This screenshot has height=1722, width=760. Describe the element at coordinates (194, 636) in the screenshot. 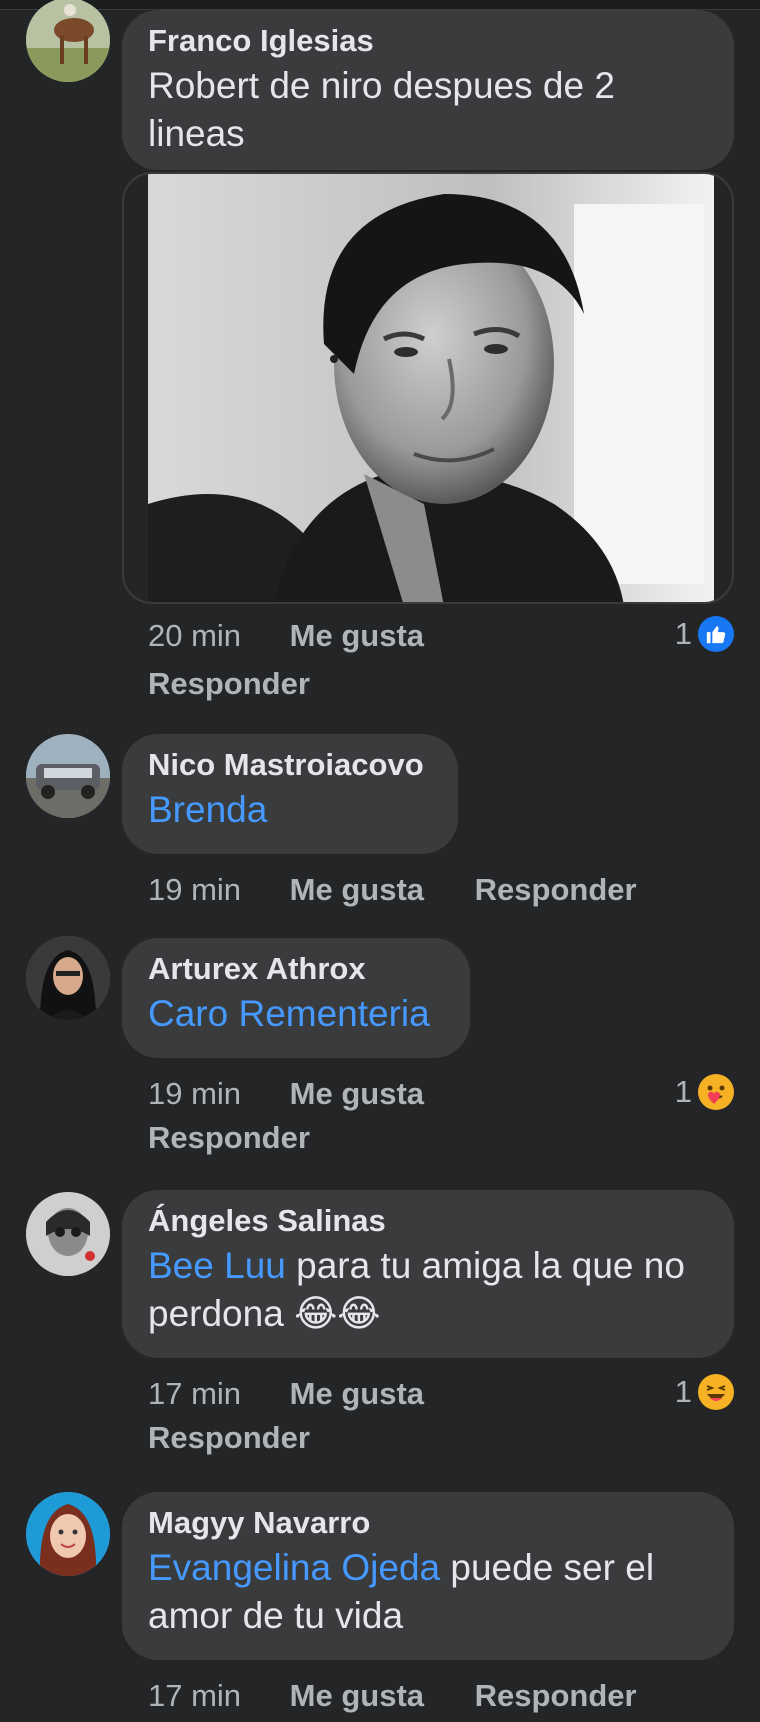

I see `comment-time: 20 min` at that location.